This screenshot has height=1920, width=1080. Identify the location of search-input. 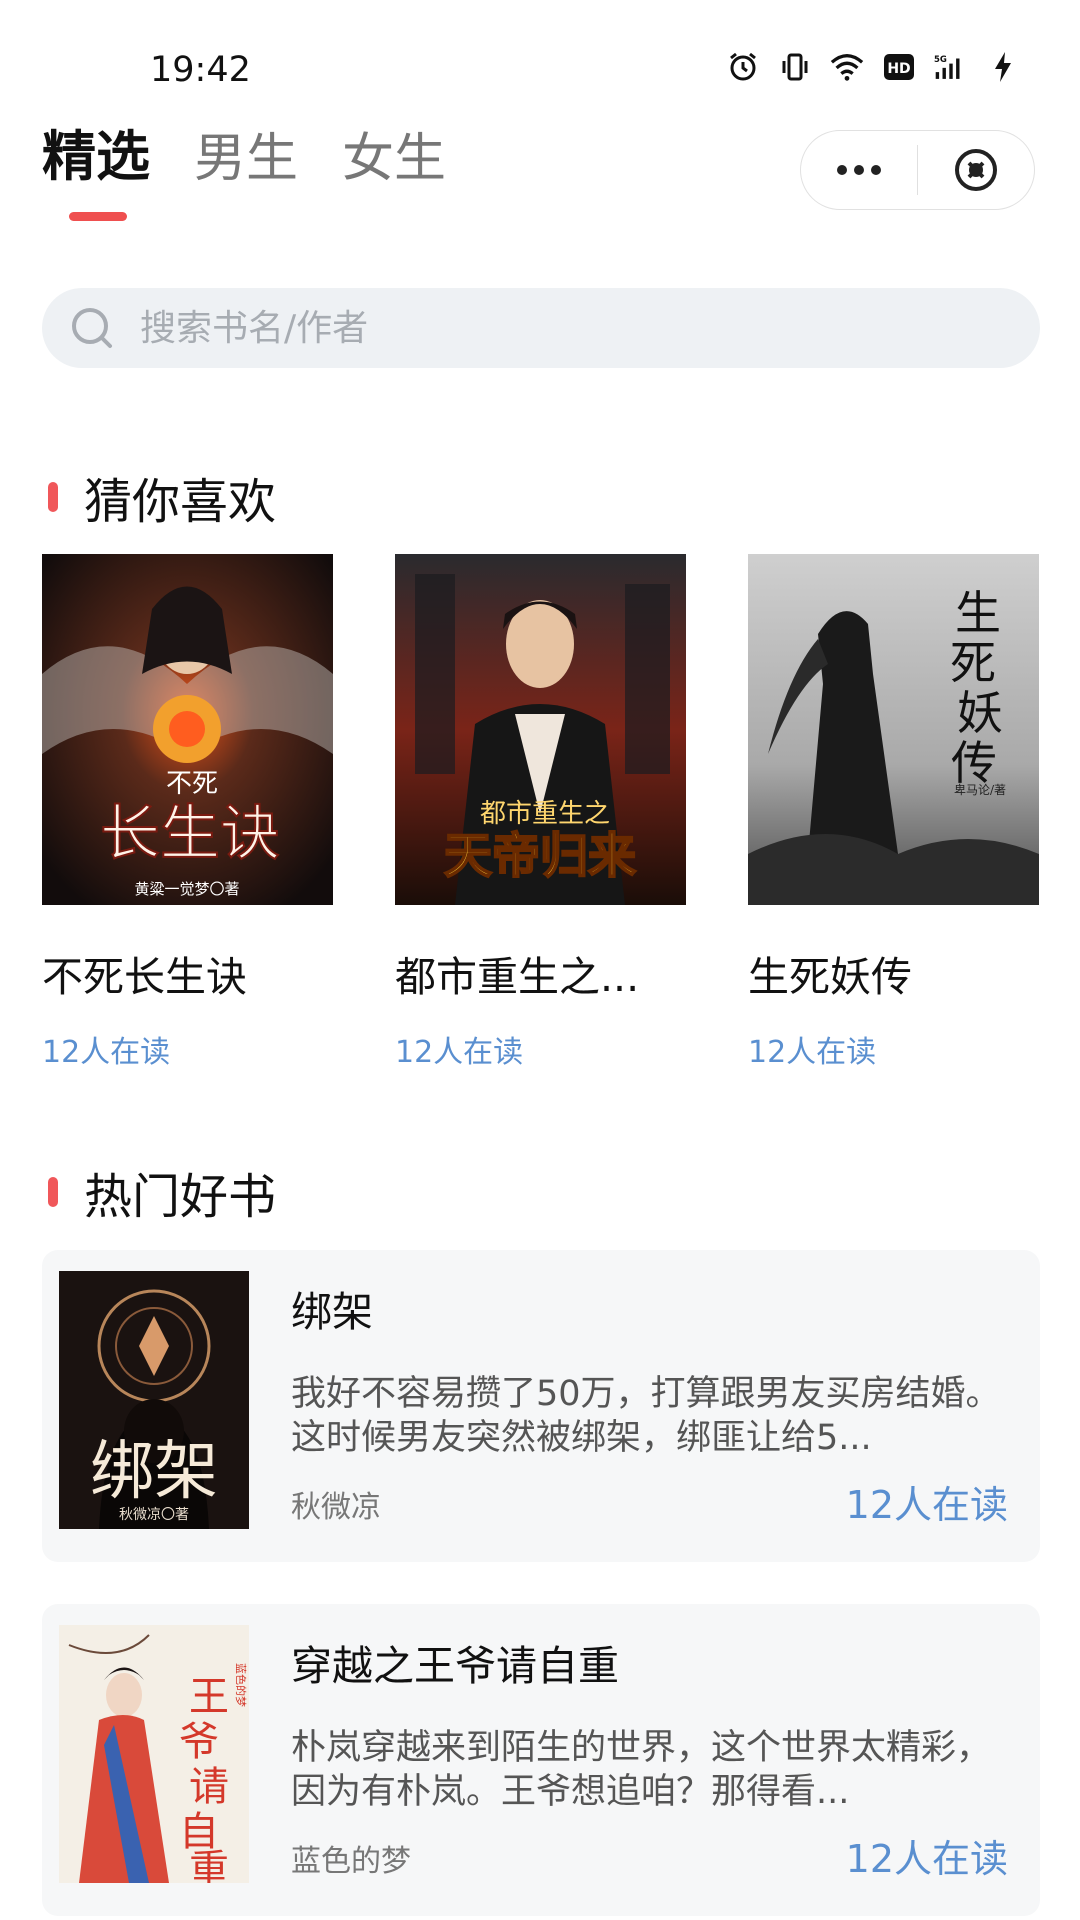
(570, 328).